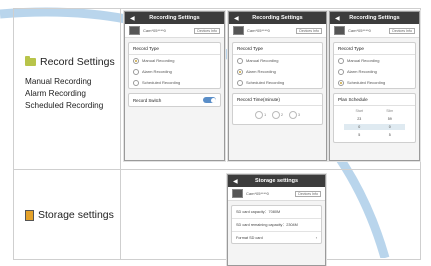 The image size is (431, 266). What do you see at coordinates (249, 237) in the screenshot?
I see `format-sd-label: Format SD card` at bounding box center [249, 237].